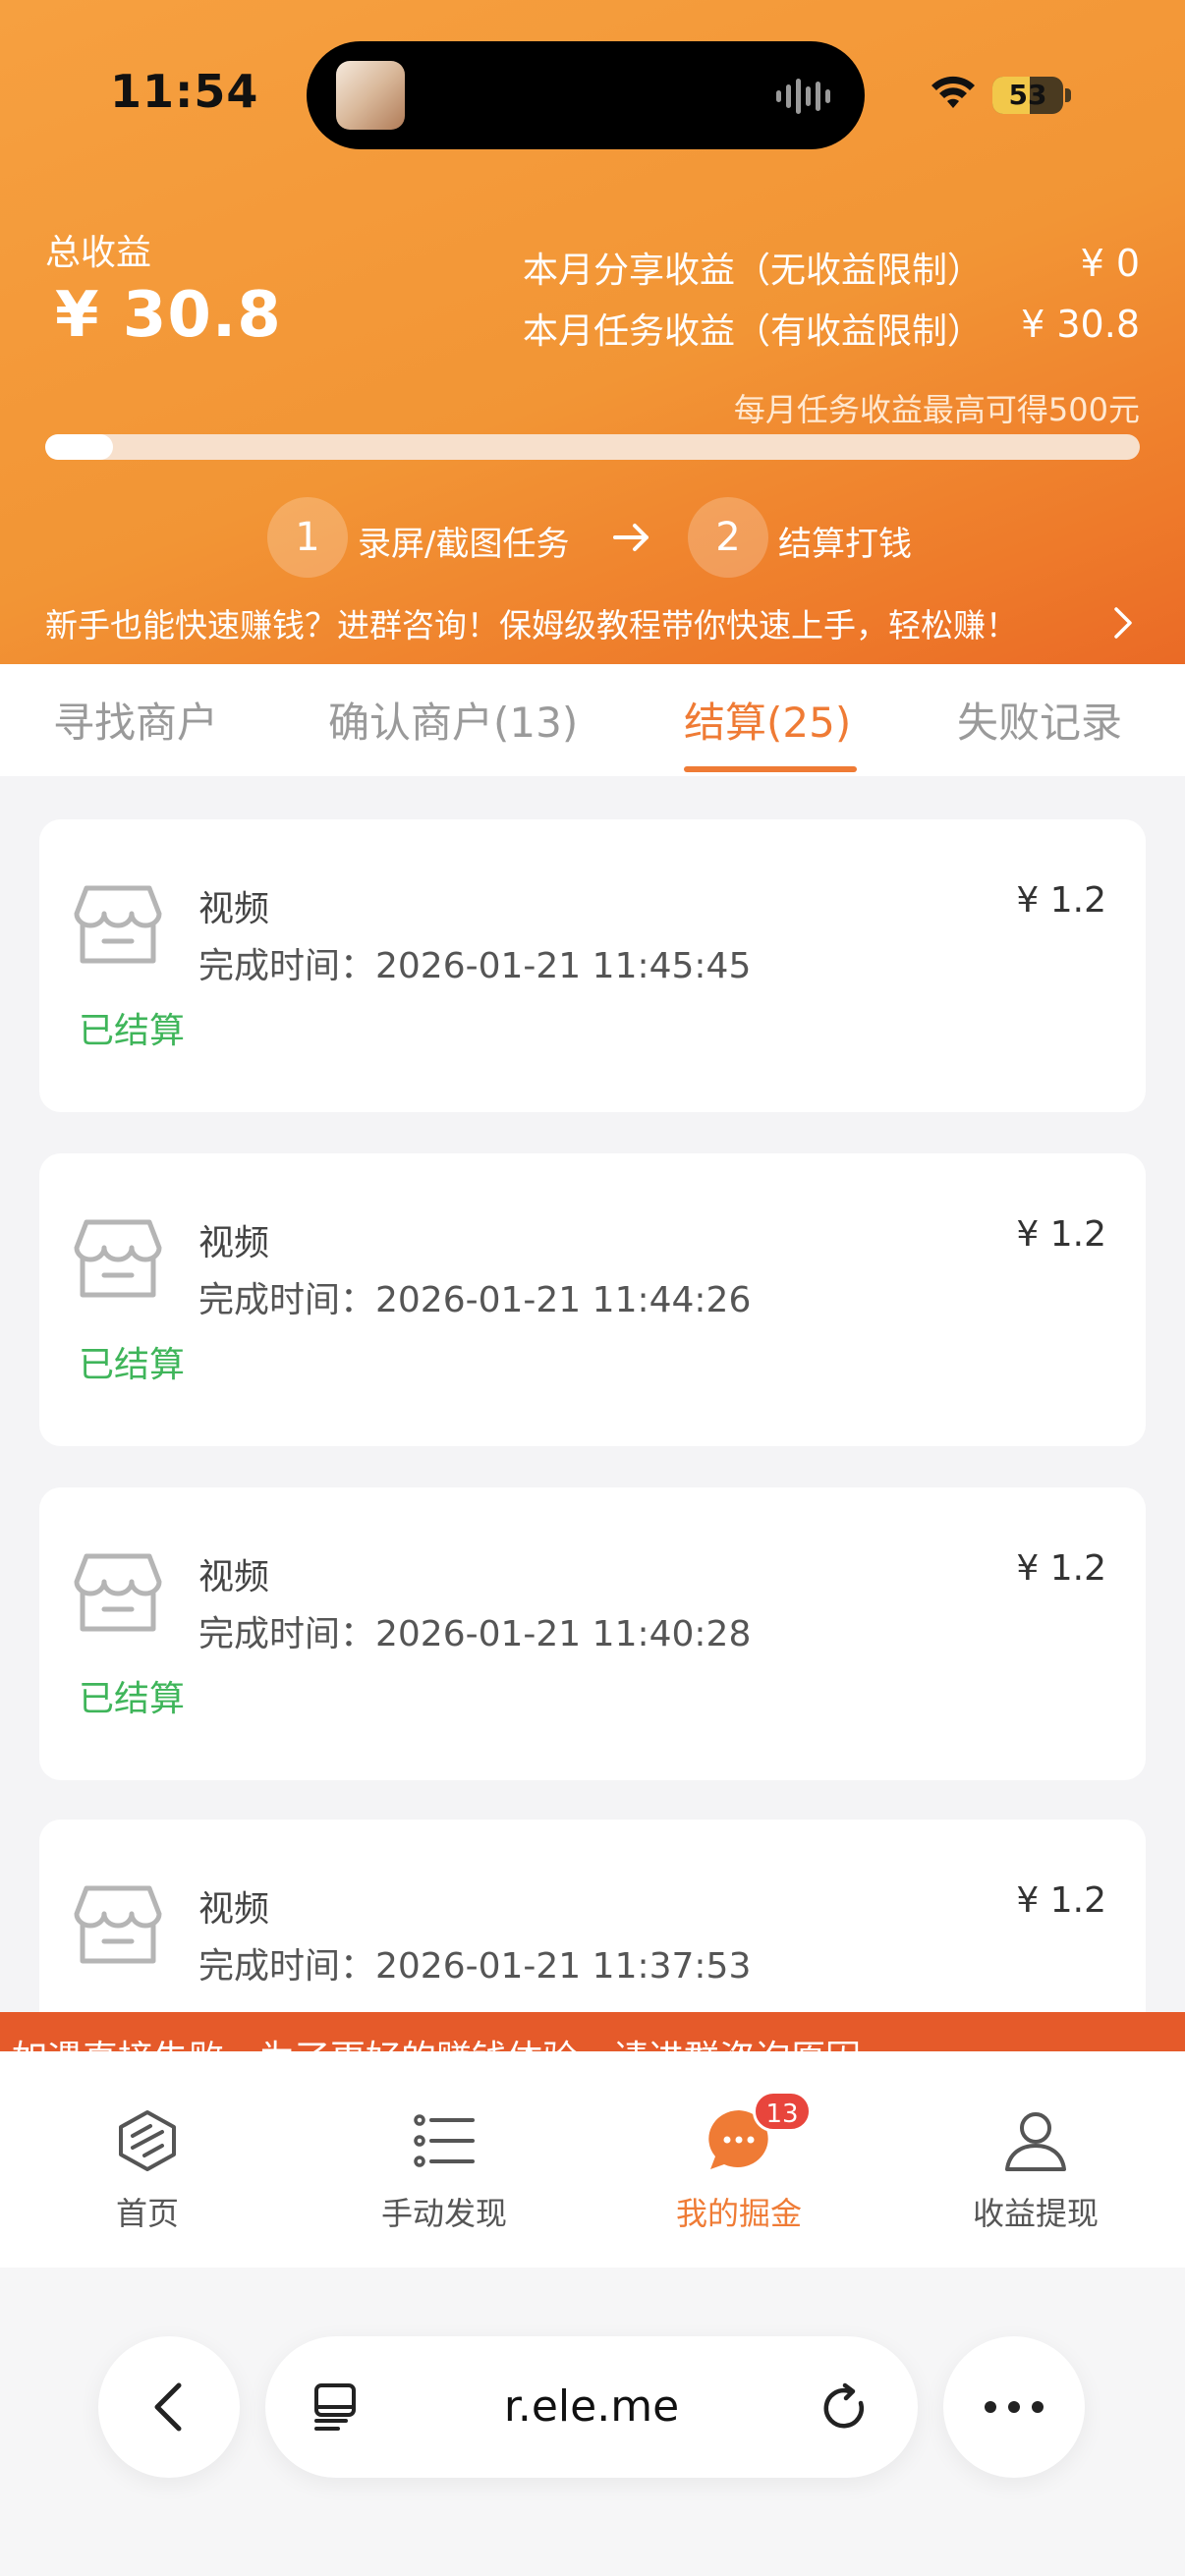  I want to click on notification-badge: 13, so click(783, 2111).